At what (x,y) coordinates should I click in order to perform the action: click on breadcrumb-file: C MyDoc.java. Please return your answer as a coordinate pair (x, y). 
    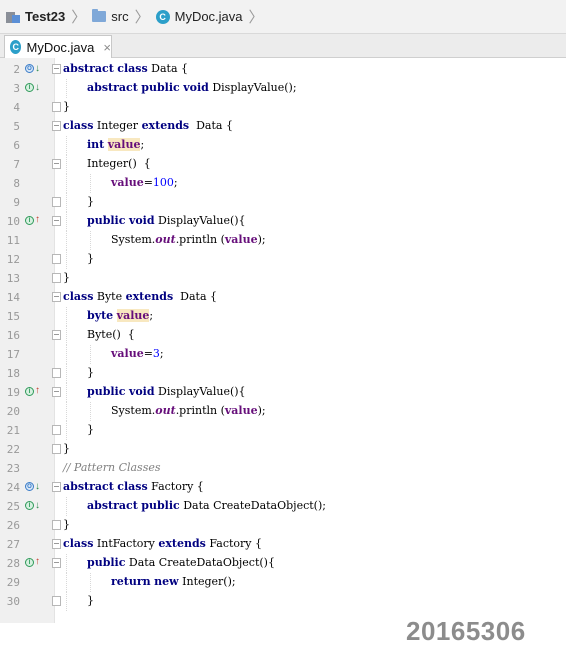
    Looking at the image, I should click on (199, 16).